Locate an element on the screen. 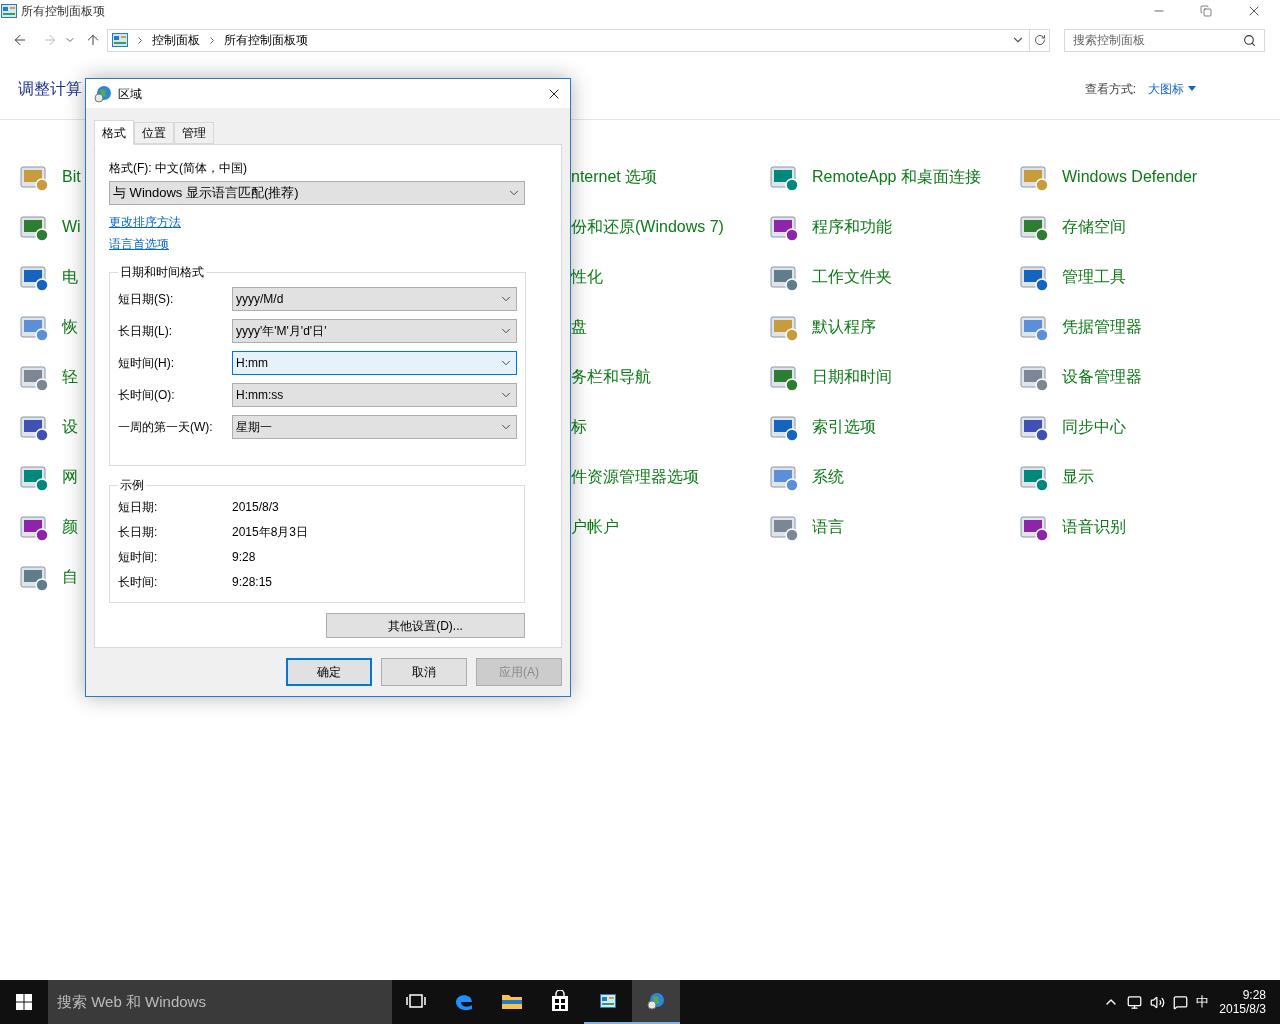  field-label: 短时间(H): is located at coordinates (146, 363).